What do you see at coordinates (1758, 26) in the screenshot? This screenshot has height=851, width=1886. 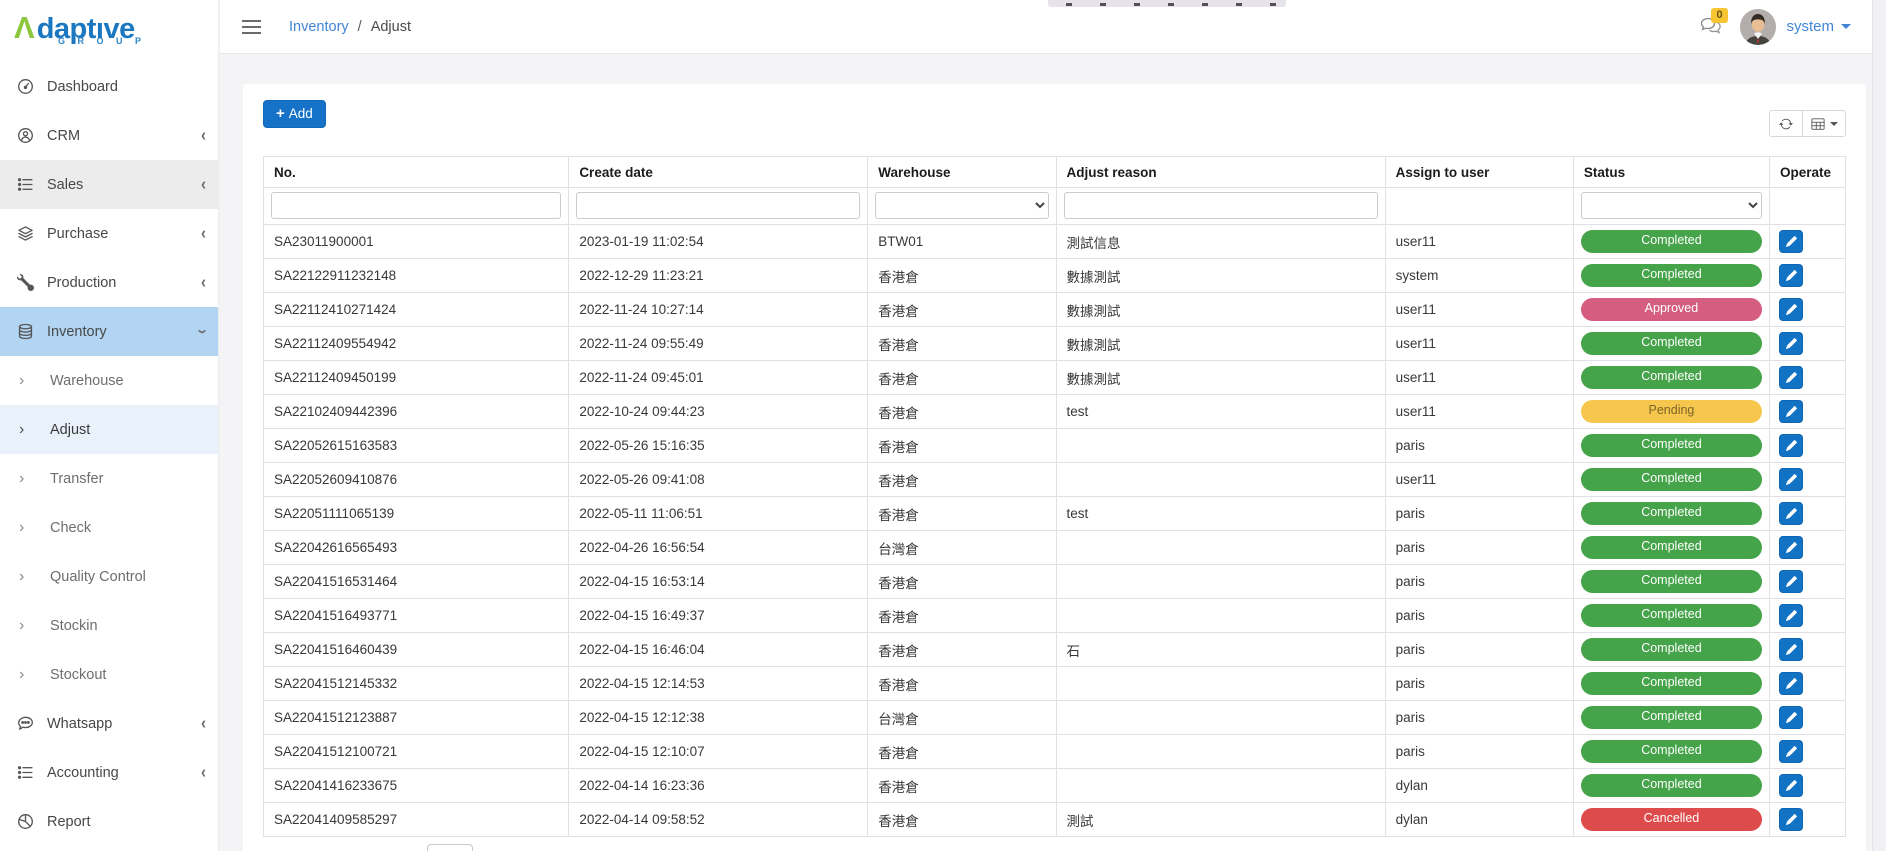 I see `avatar` at bounding box center [1758, 26].